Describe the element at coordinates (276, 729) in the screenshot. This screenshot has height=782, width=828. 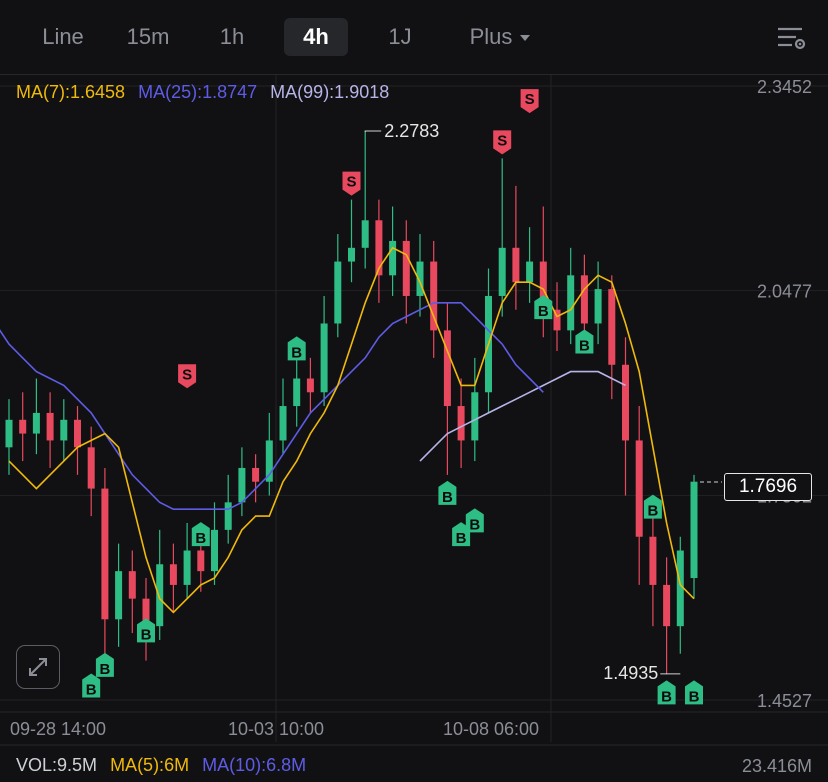
I see `x-tick-label: 10-03 10:00` at that location.